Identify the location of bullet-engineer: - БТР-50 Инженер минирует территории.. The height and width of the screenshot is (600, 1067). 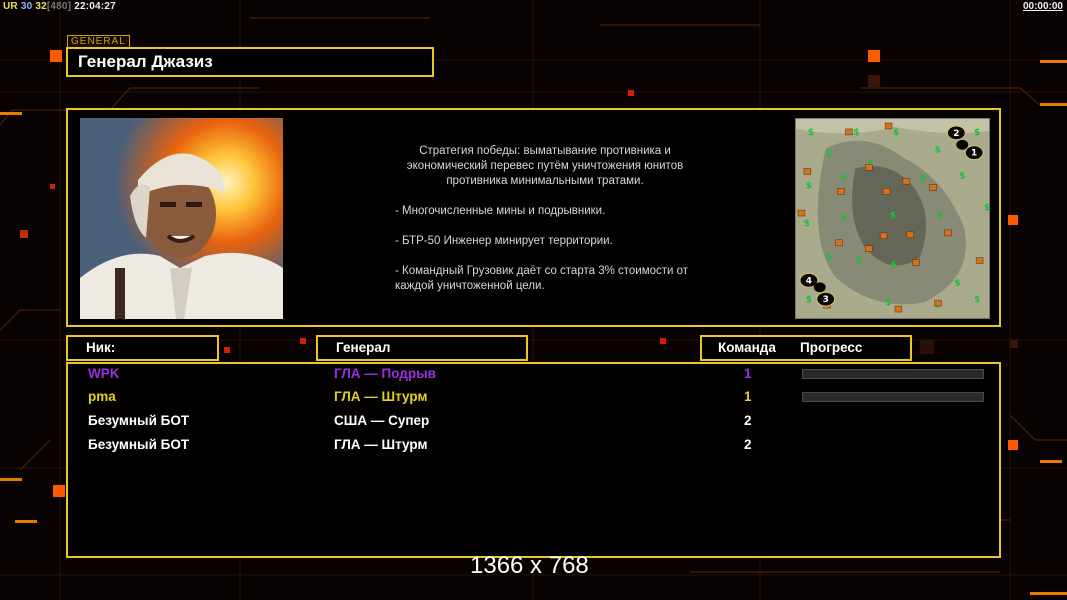
(504, 241).